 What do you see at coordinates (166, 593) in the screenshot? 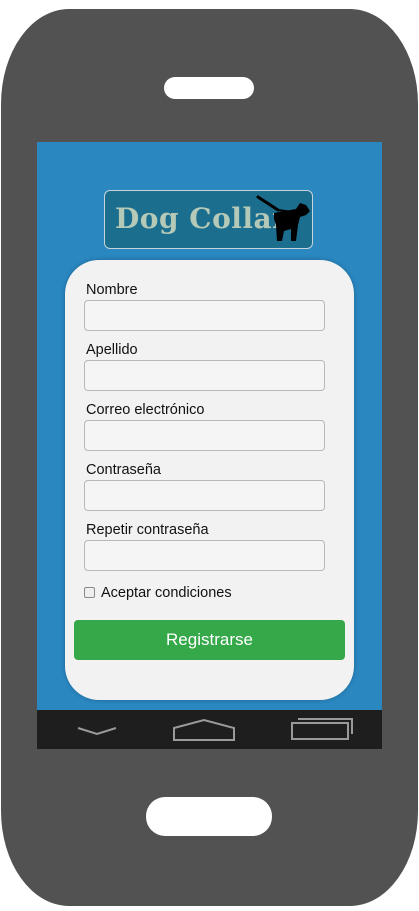
I see `accept-terms-label: Aceptar condiciones` at bounding box center [166, 593].